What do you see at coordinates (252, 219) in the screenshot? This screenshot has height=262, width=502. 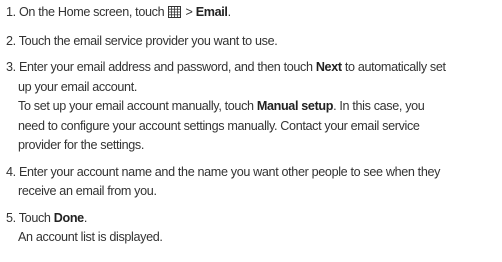 I see `step-5-line-1: 5. Touch Done.` at bounding box center [252, 219].